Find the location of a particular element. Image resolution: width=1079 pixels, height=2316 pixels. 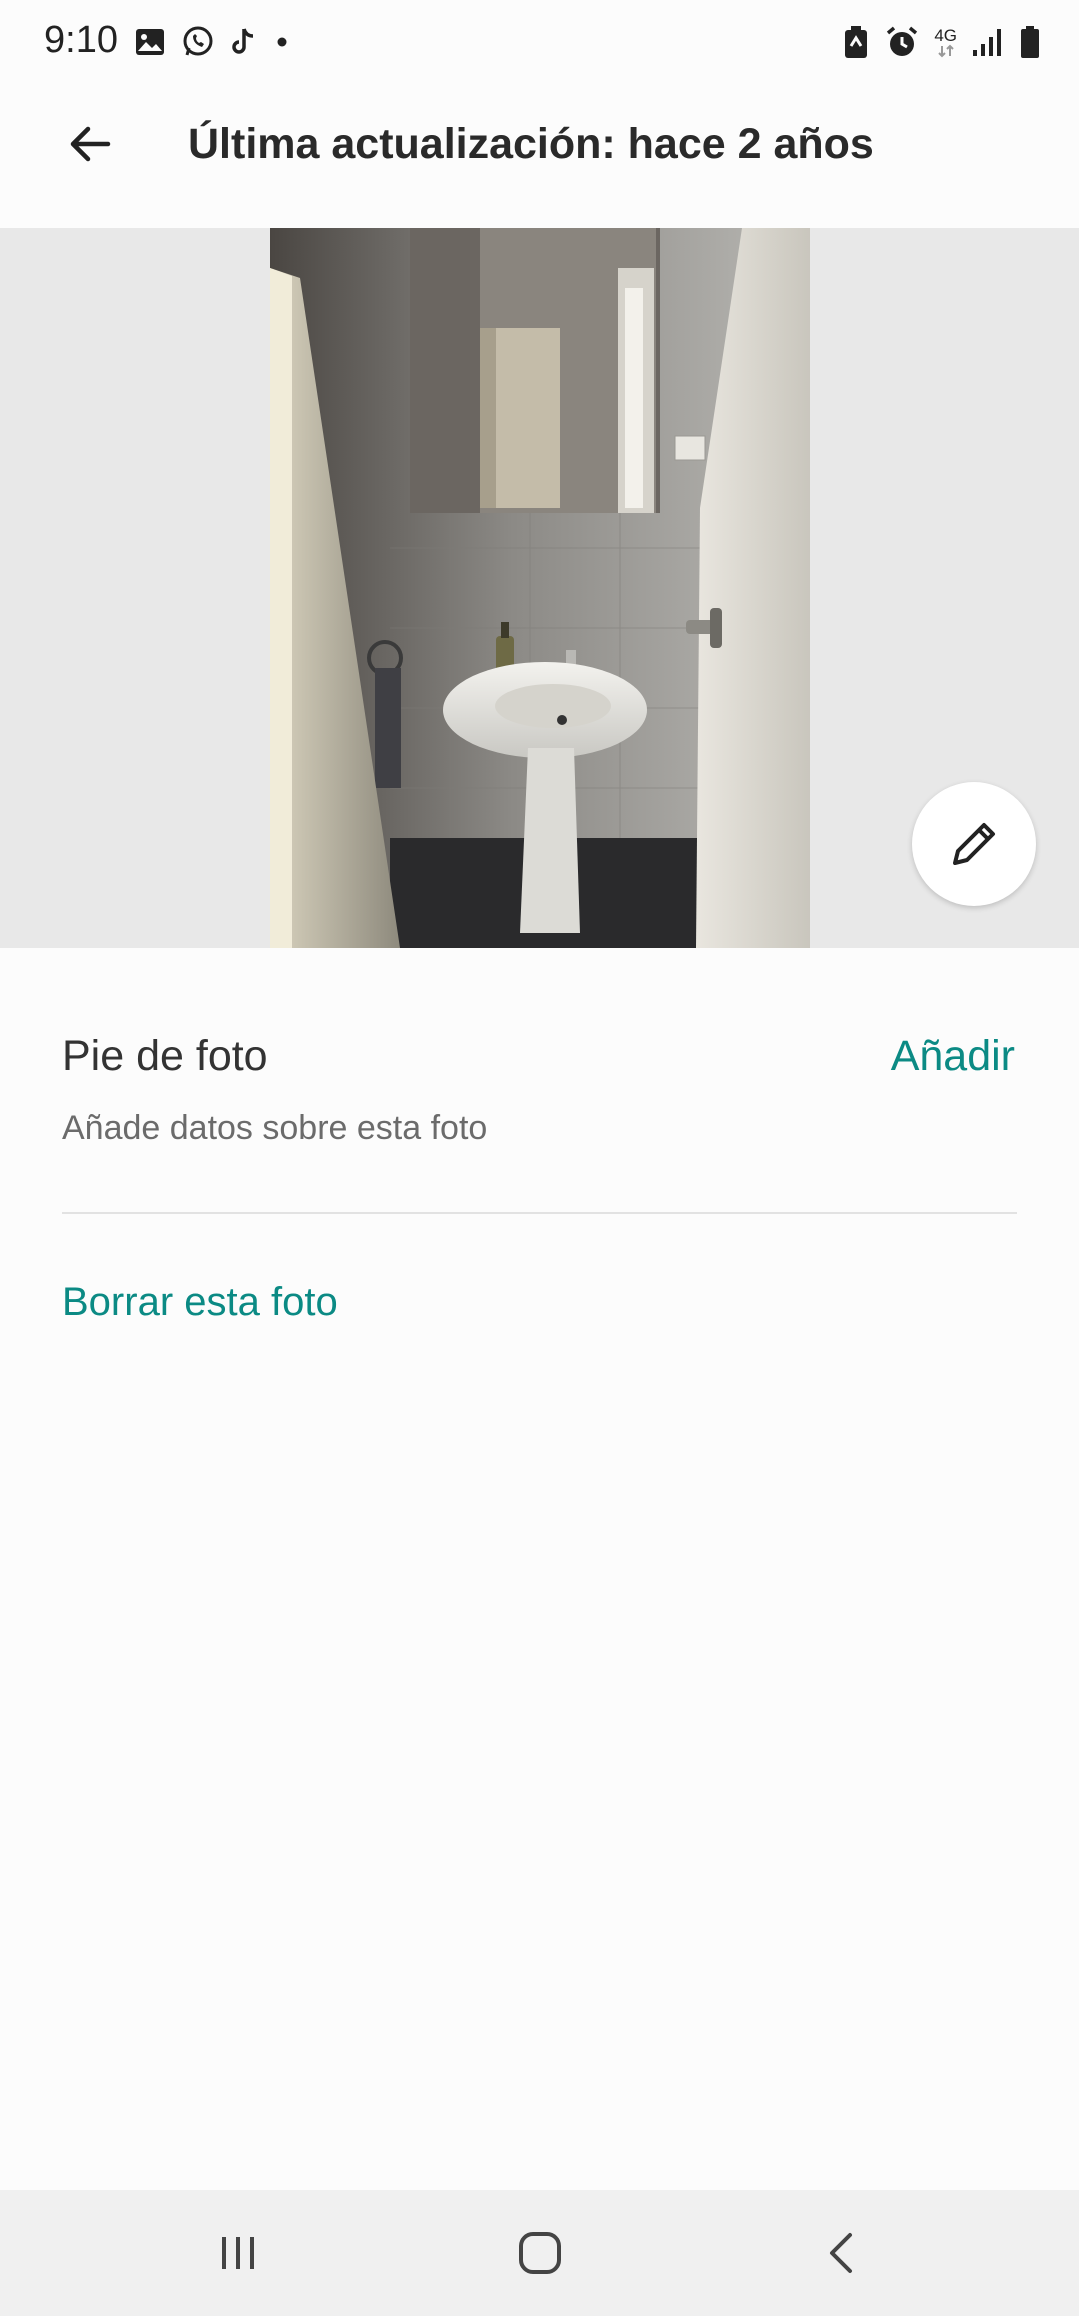

divider is located at coordinates (539, 1213).